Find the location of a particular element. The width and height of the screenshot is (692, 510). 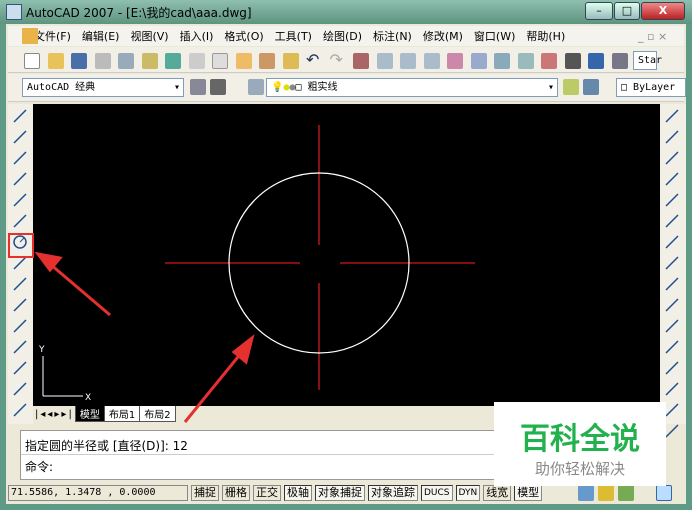

match-properties-icon is located at coordinates (267, 60).